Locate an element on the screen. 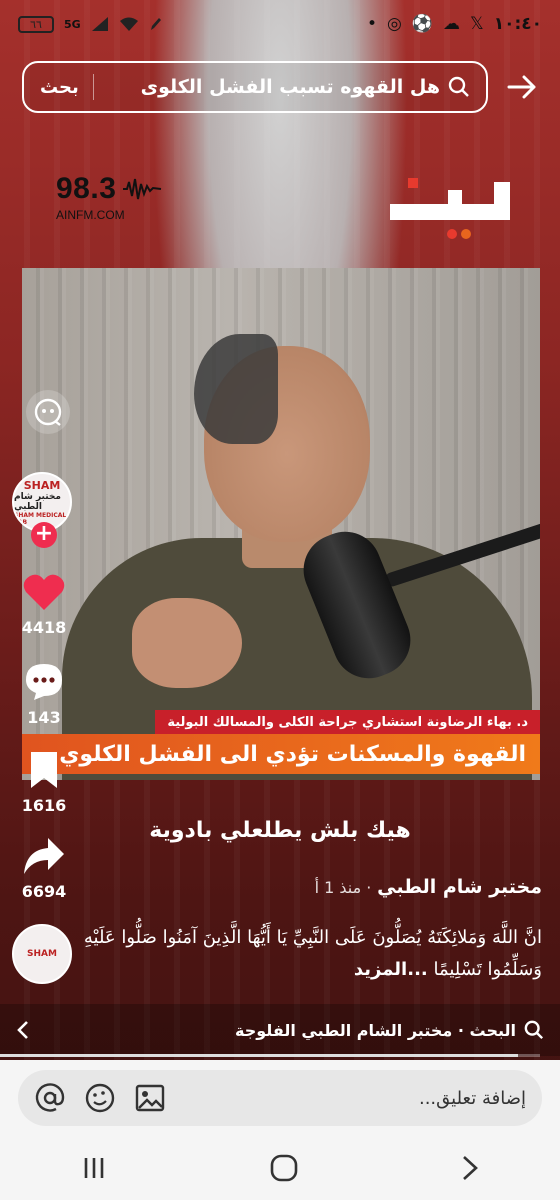 This screenshot has height=1200, width=560. share-icon is located at coordinates (44, 856).